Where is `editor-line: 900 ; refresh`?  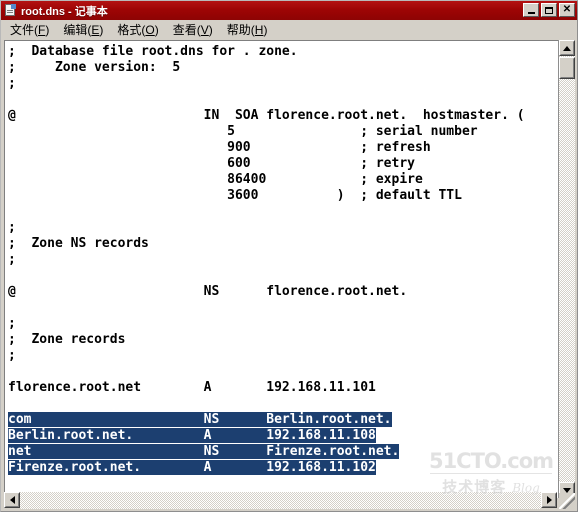
editor-line: 900 ; refresh is located at coordinates (282, 148).